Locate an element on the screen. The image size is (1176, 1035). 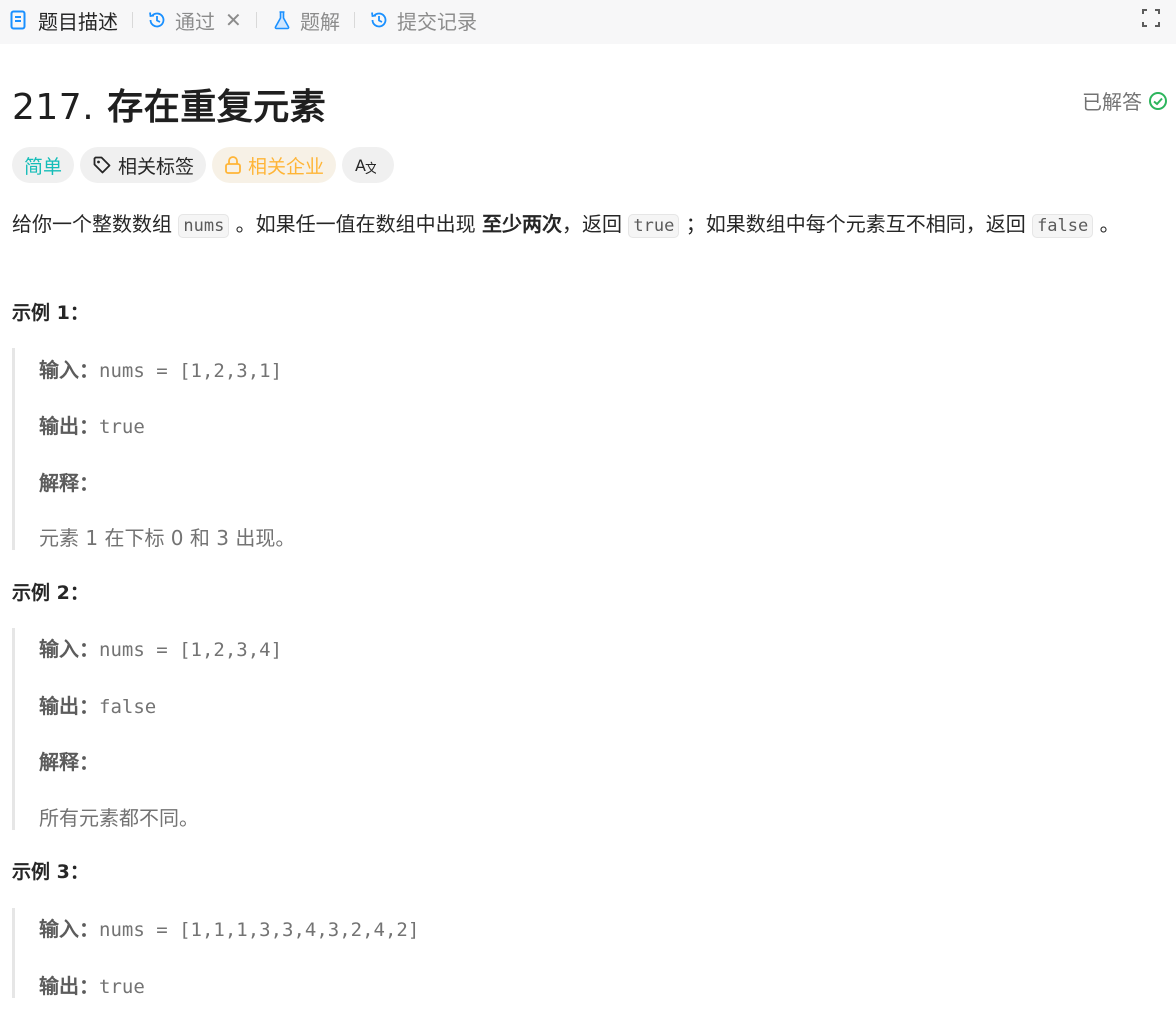
desc-text: 给你一个整数数组 is located at coordinates (92, 224).